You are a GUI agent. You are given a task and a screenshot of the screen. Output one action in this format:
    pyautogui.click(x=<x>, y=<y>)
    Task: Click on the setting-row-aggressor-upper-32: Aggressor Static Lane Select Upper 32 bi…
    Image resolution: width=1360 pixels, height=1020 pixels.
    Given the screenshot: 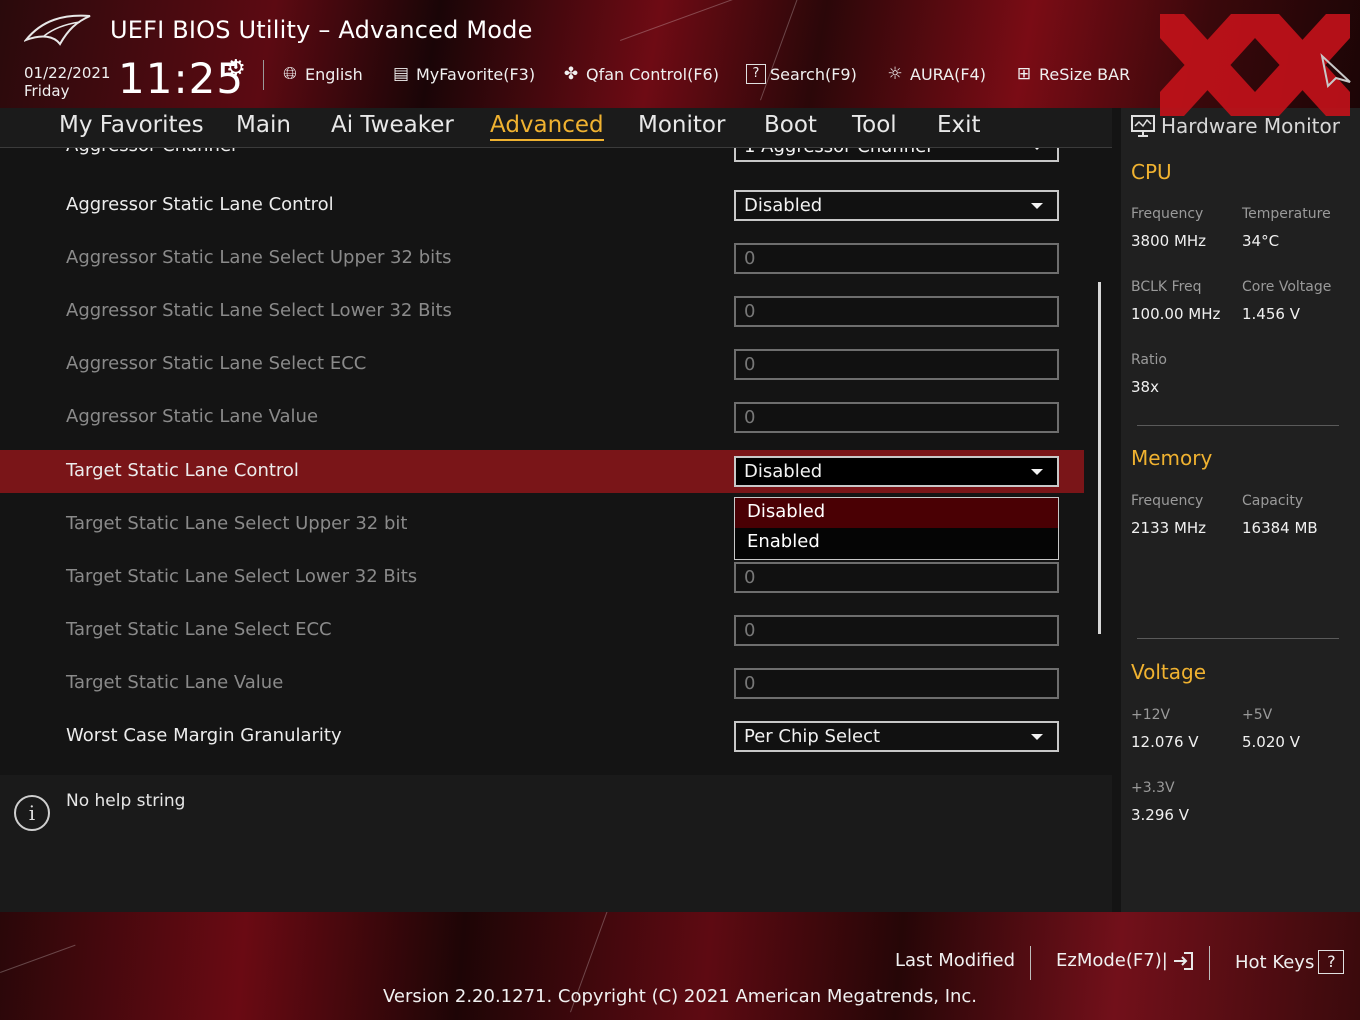 What is the action you would take?
    pyautogui.click(x=542, y=258)
    